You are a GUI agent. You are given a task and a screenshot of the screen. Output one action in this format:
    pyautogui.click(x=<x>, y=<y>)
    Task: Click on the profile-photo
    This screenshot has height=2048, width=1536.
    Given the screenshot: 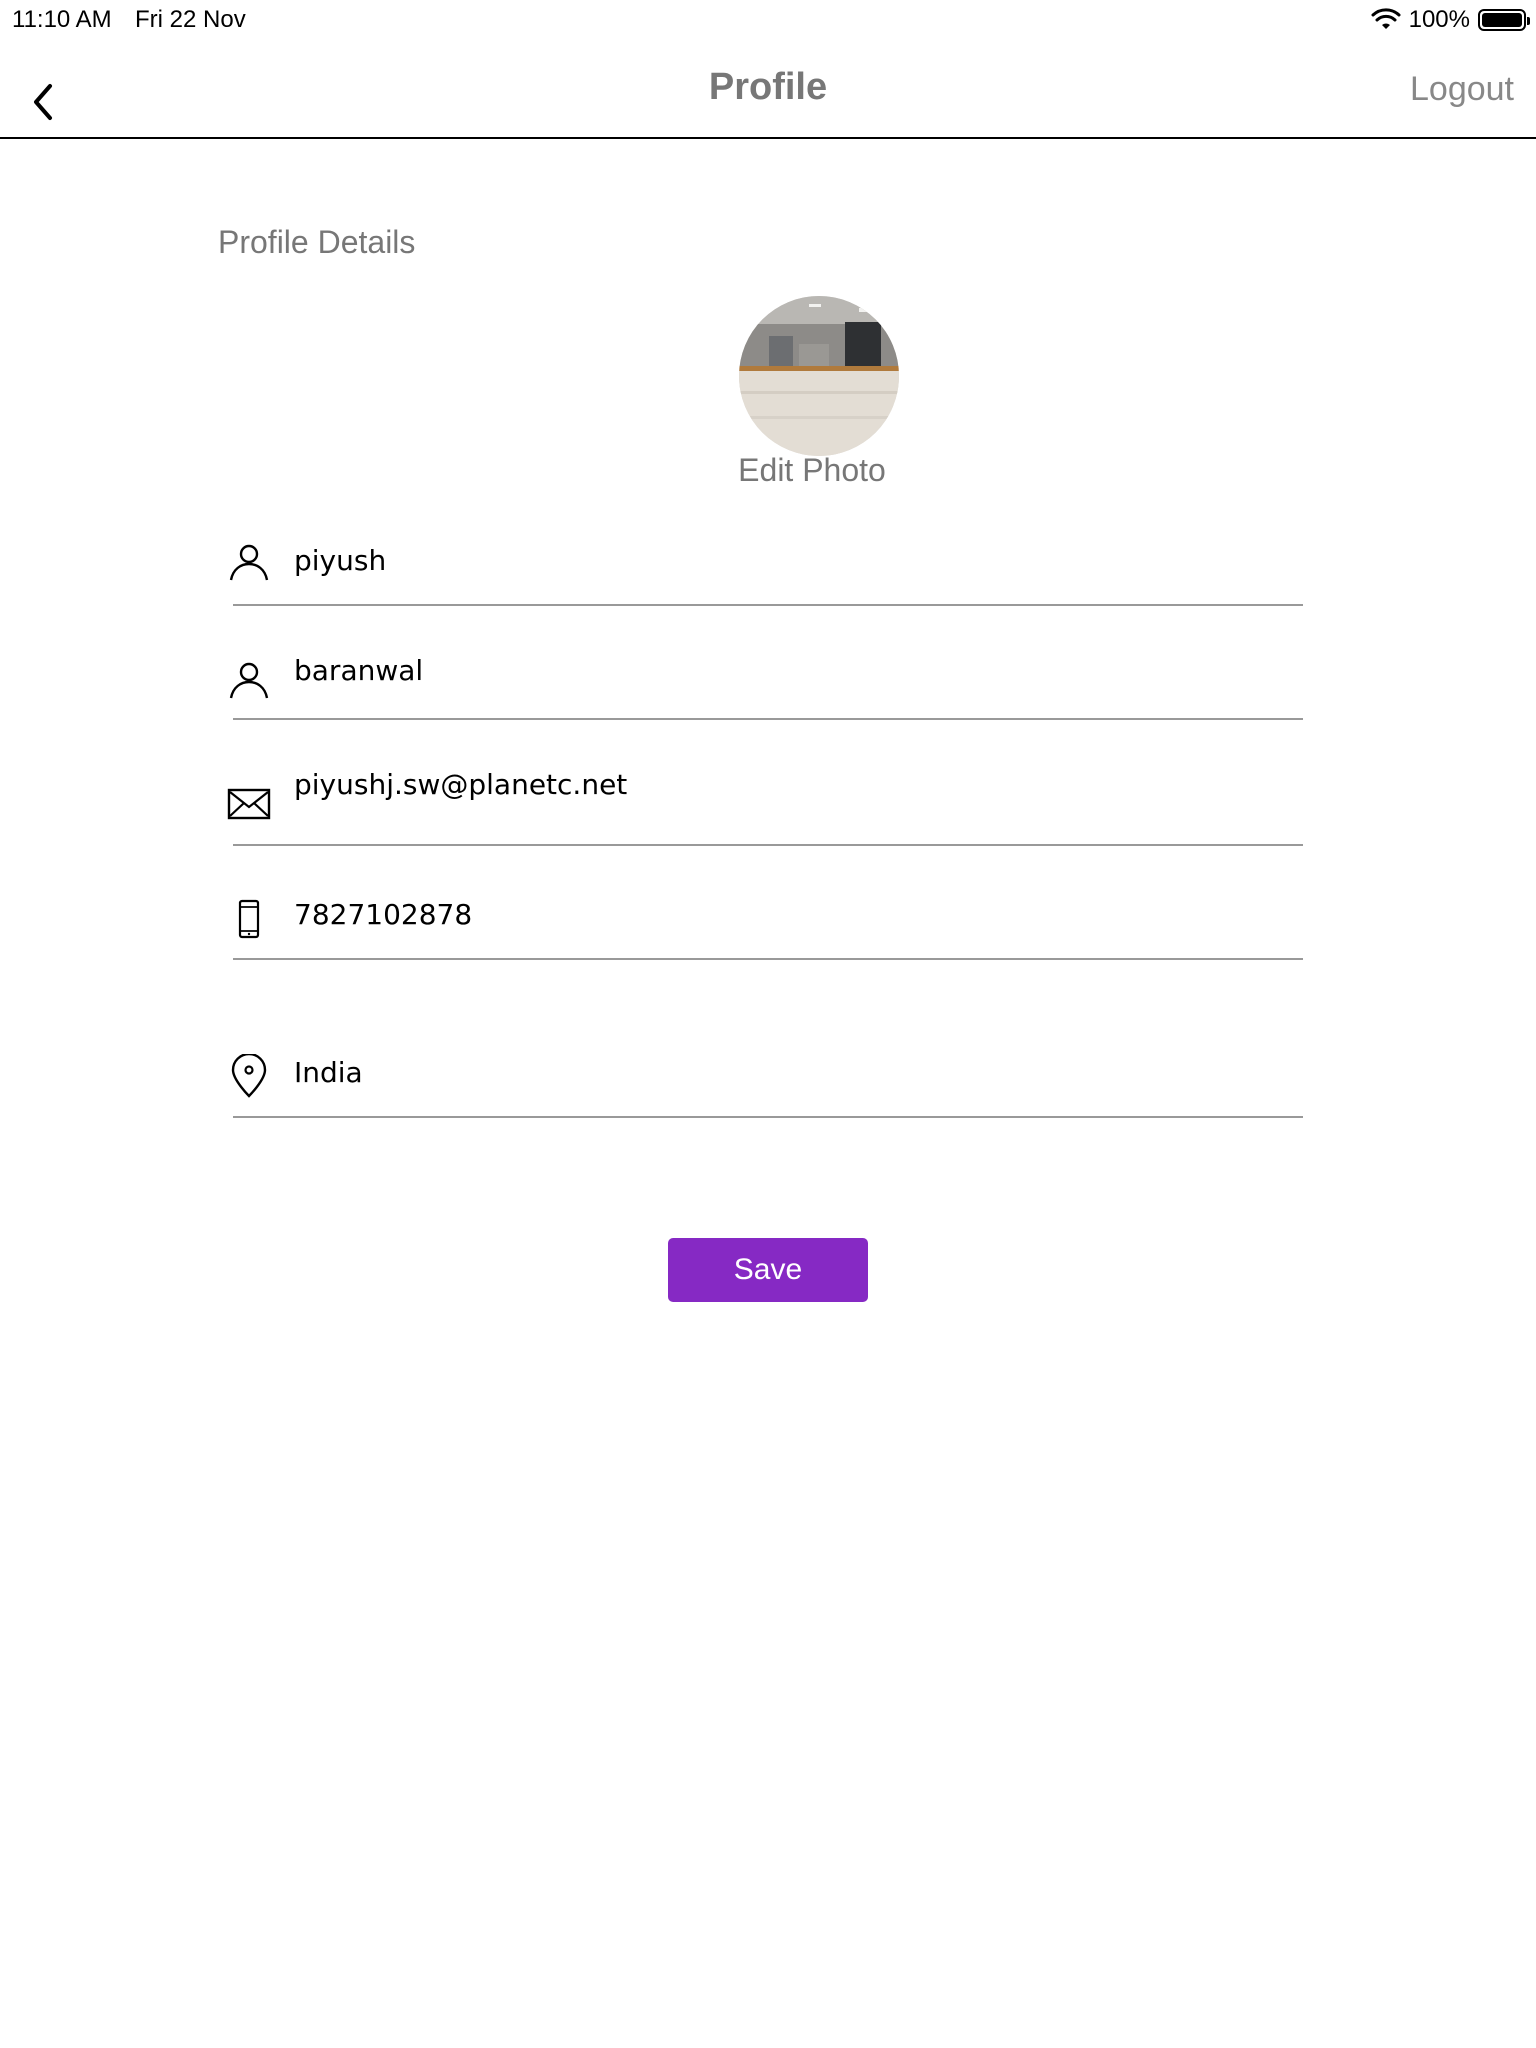 What is the action you would take?
    pyautogui.click(x=819, y=376)
    